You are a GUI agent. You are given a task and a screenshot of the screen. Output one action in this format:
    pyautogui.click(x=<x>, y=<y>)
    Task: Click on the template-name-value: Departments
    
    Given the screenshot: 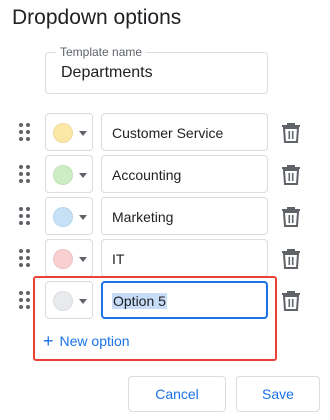 What is the action you would take?
    pyautogui.click(x=107, y=73)
    